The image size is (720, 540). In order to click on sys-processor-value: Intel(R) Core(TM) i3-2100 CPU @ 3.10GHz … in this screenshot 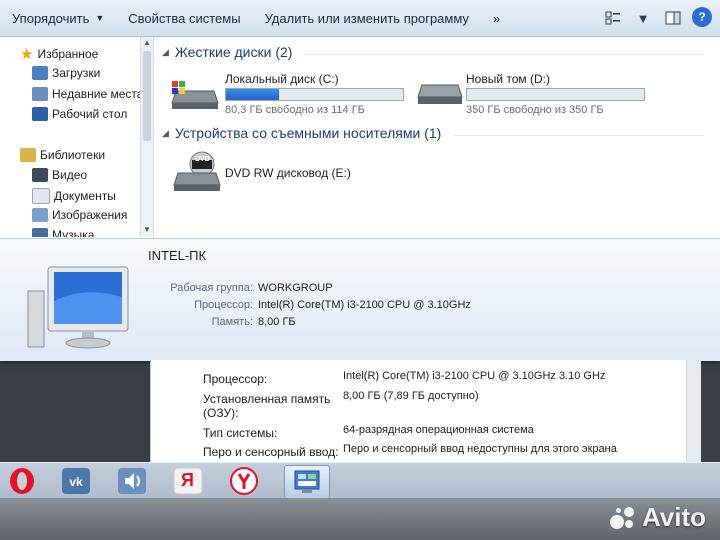, I will do `click(474, 376)`.